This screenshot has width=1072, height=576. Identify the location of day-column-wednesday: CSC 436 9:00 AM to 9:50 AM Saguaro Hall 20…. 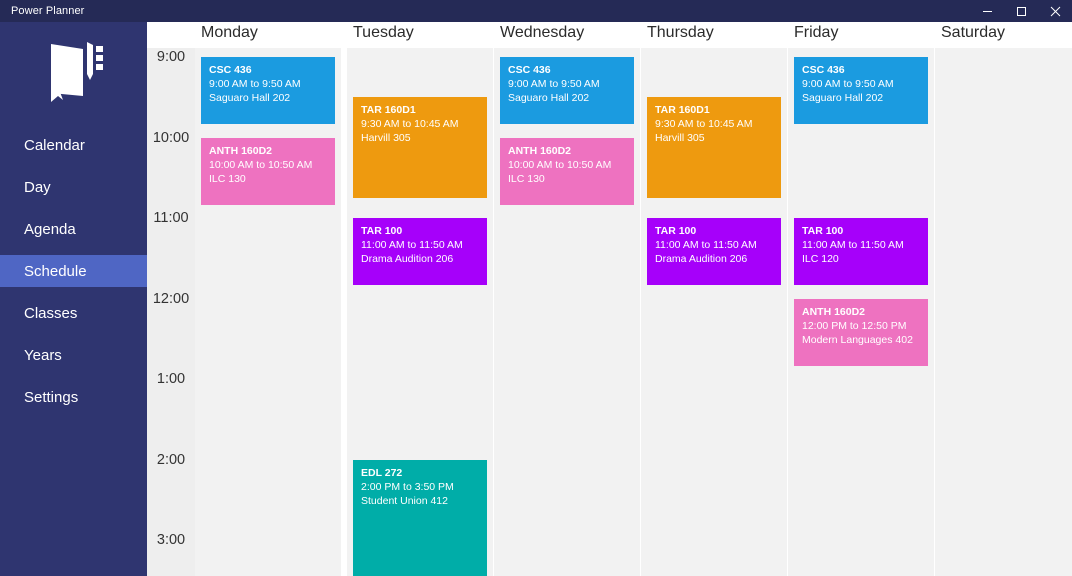
(567, 312).